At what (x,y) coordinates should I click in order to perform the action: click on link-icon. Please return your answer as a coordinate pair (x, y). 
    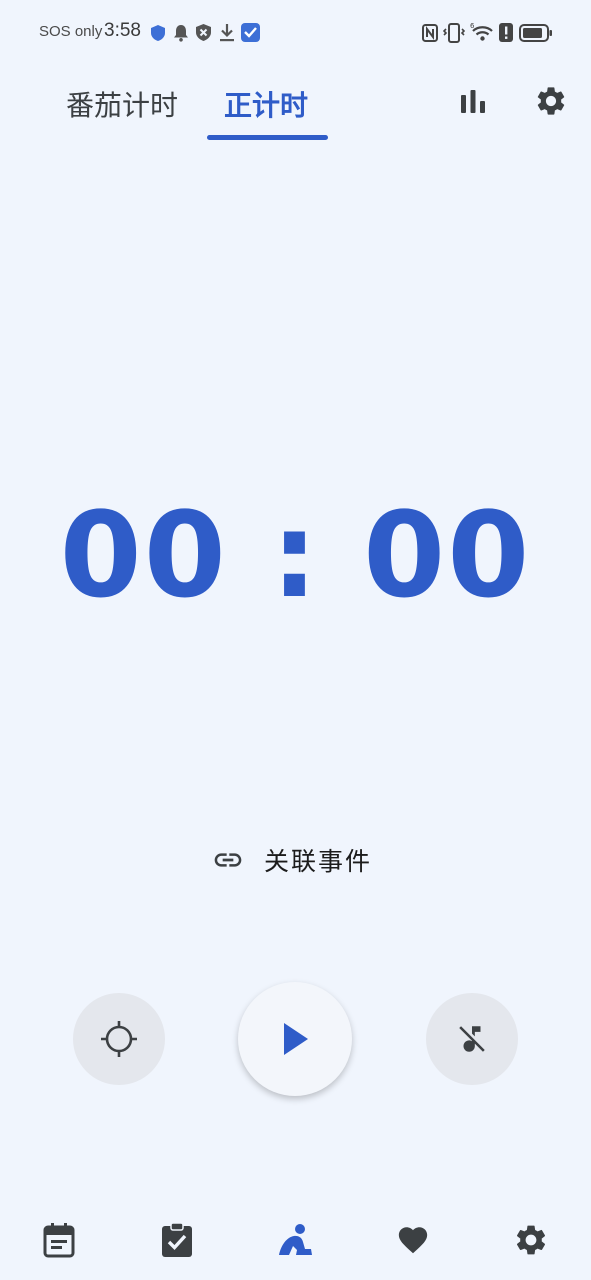
    Looking at the image, I should click on (228, 860).